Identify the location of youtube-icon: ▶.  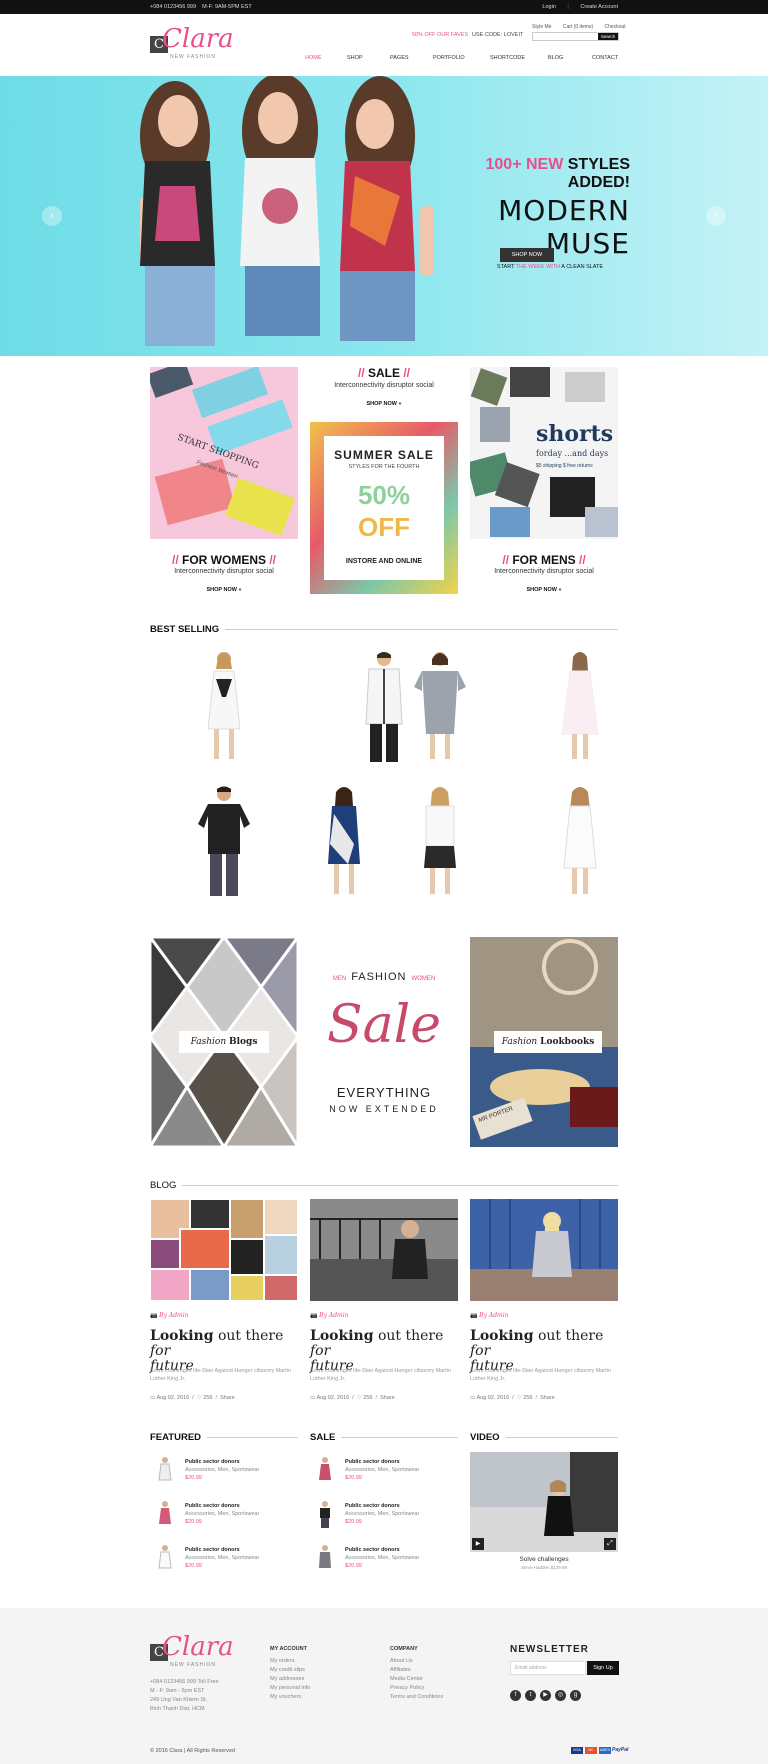
(545, 1695).